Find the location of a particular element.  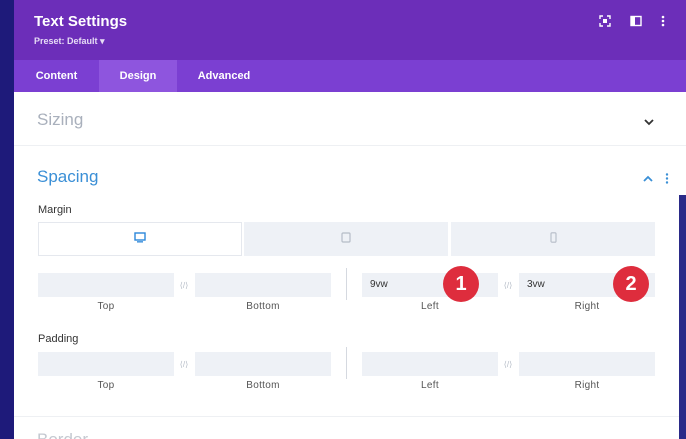

device-tab-tablet is located at coordinates (346, 239).